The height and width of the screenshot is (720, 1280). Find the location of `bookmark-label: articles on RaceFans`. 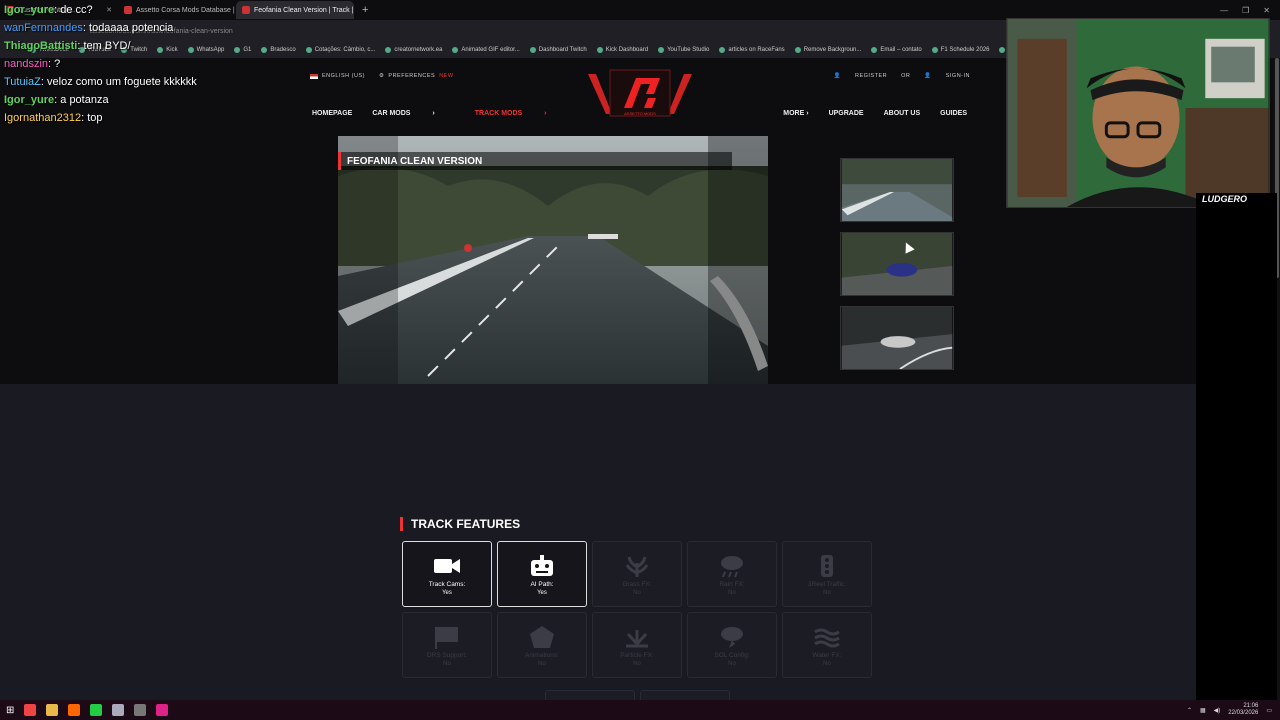

bookmark-label: articles on RaceFans is located at coordinates (756, 50).